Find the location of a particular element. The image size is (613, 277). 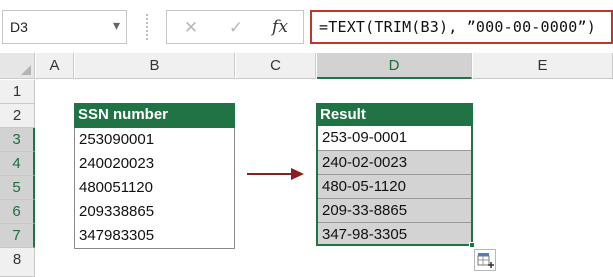

paste-options-button is located at coordinates (485, 260).